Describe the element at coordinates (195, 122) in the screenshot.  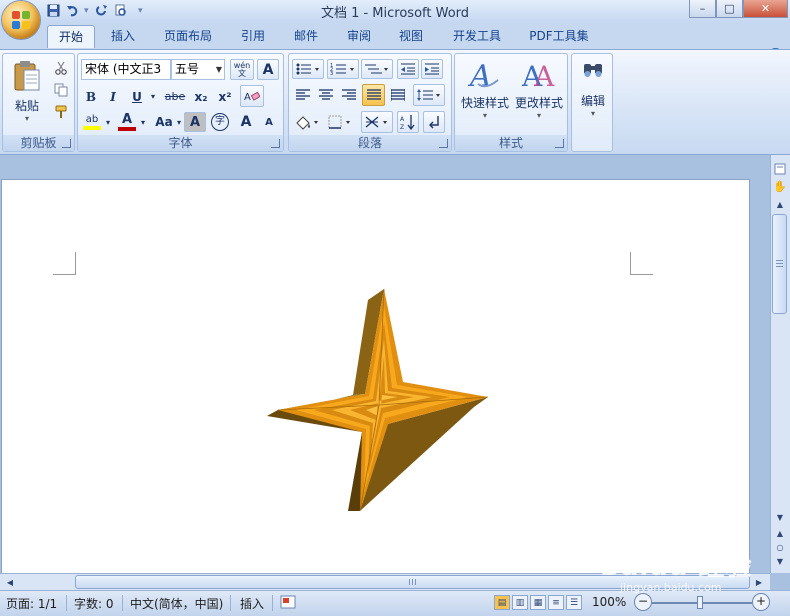
I see `char-shading-button: A` at that location.